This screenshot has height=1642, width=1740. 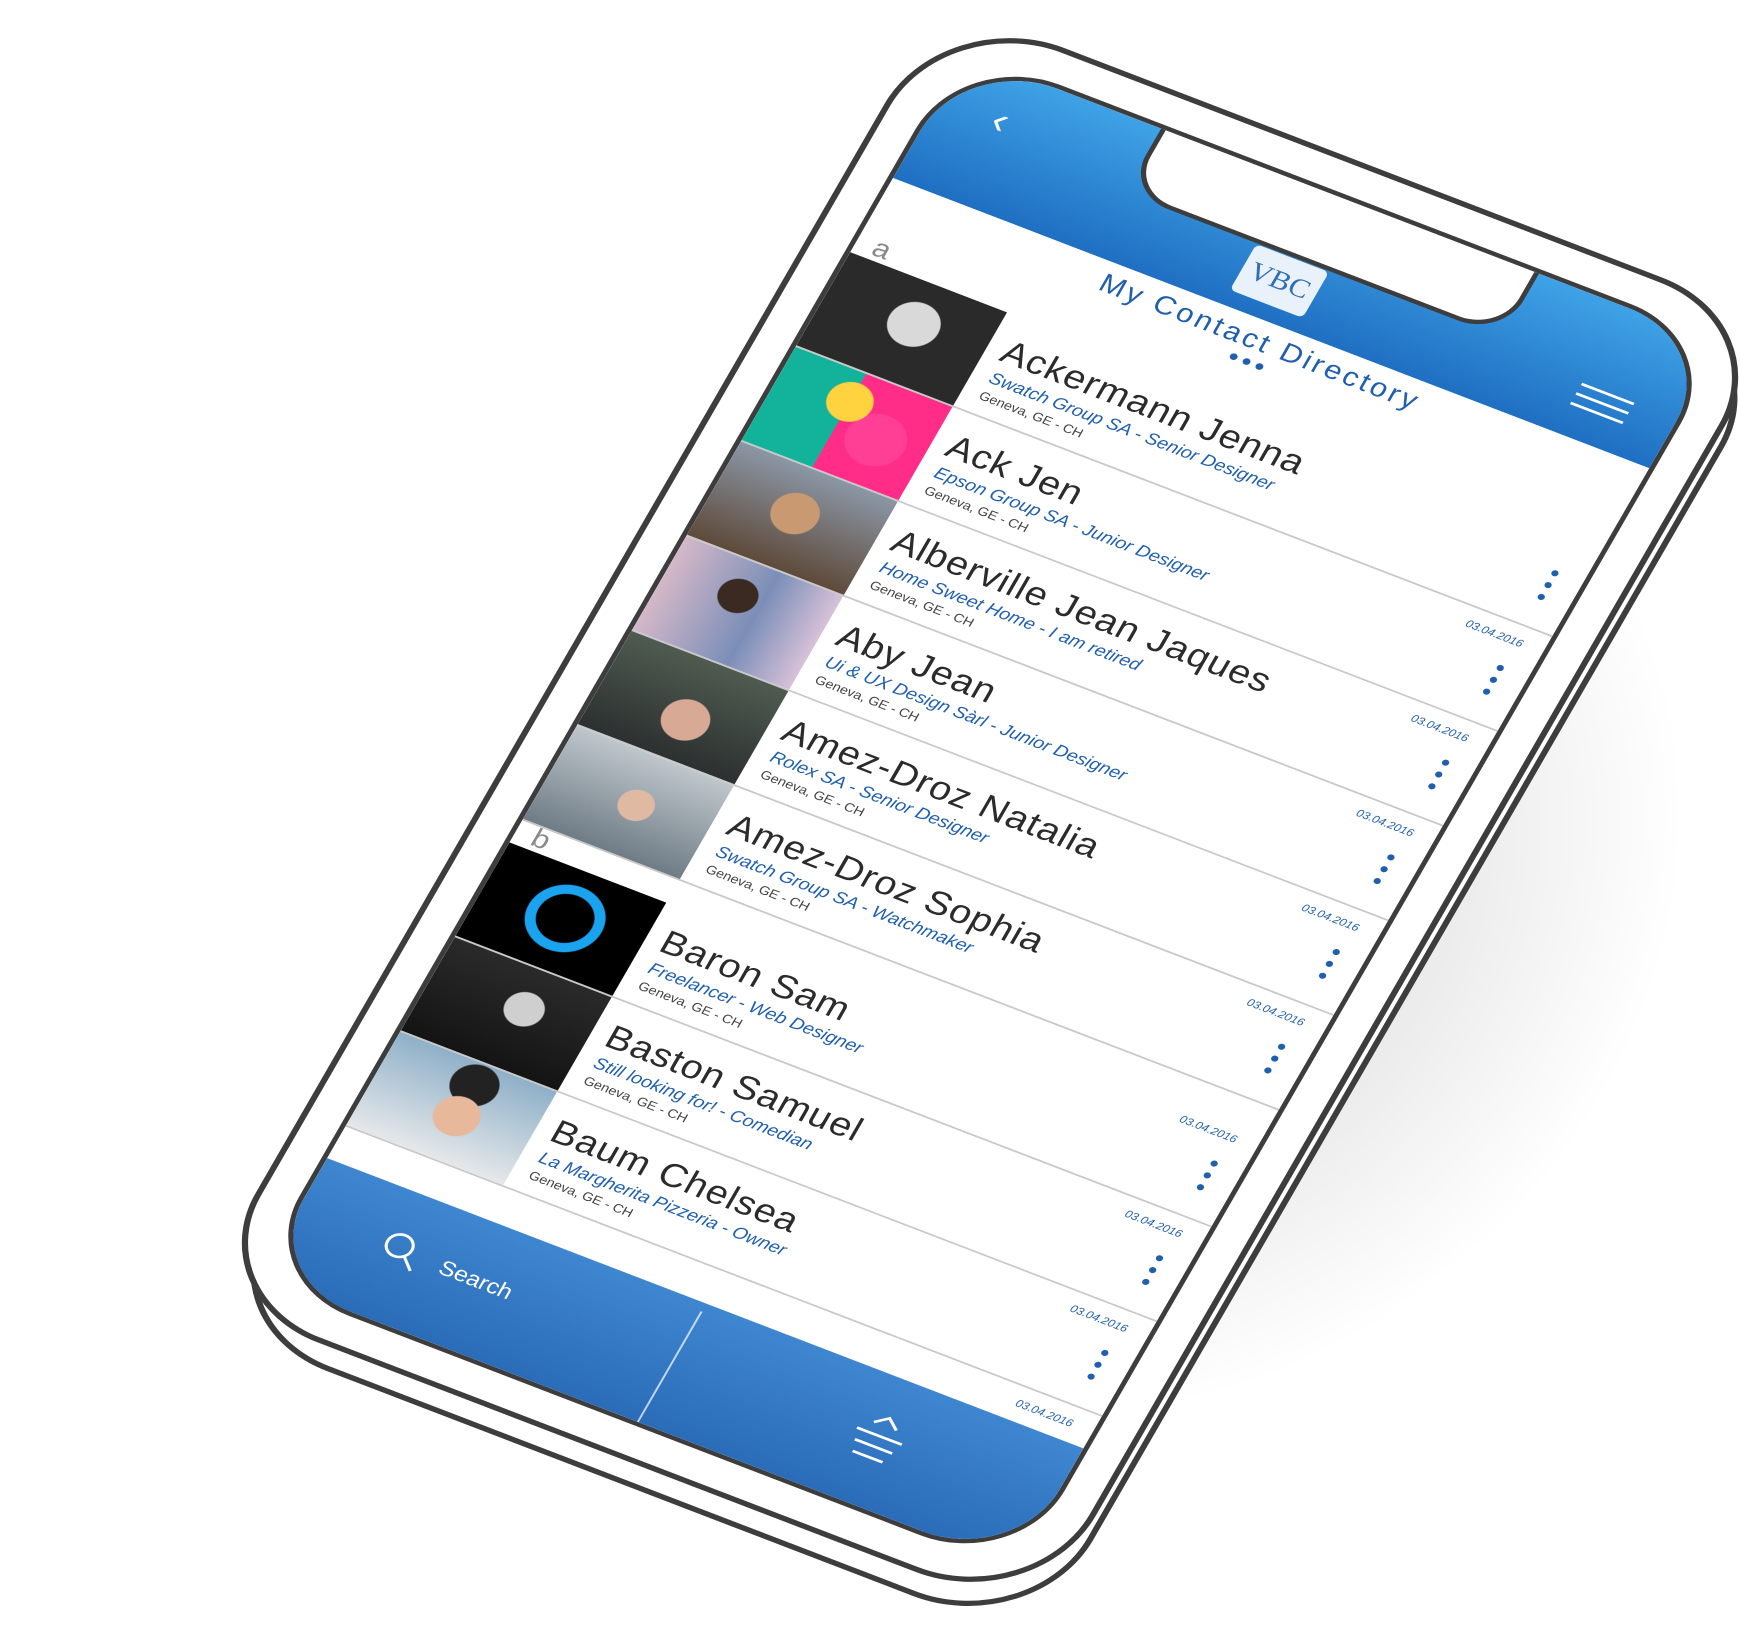 What do you see at coordinates (885, 1424) in the screenshot?
I see `chevron-up-icon` at bounding box center [885, 1424].